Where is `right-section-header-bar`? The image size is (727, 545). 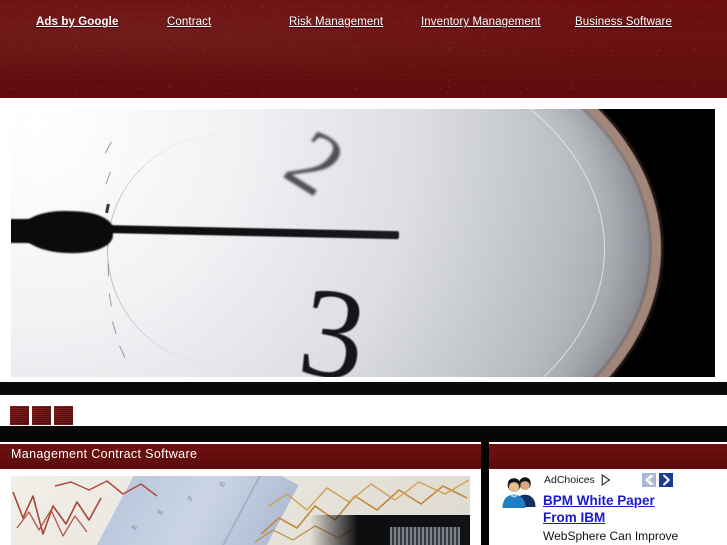
right-section-header-bar is located at coordinates (608, 456).